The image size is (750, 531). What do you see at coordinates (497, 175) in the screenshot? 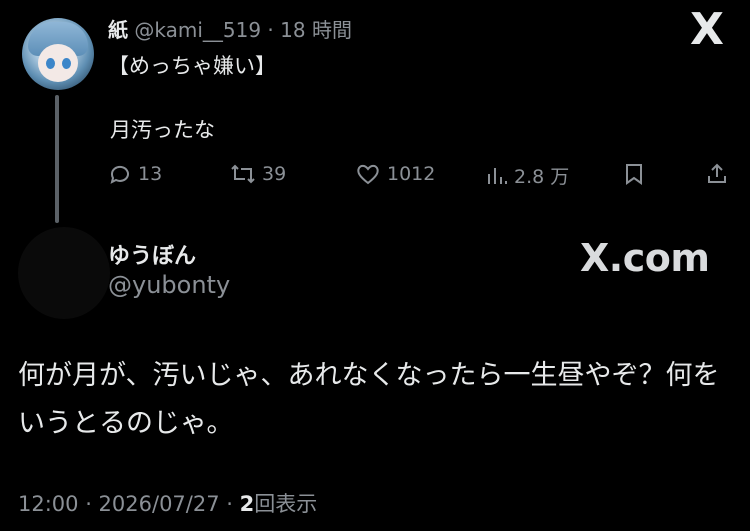
I see `bar-chart-icon` at bounding box center [497, 175].